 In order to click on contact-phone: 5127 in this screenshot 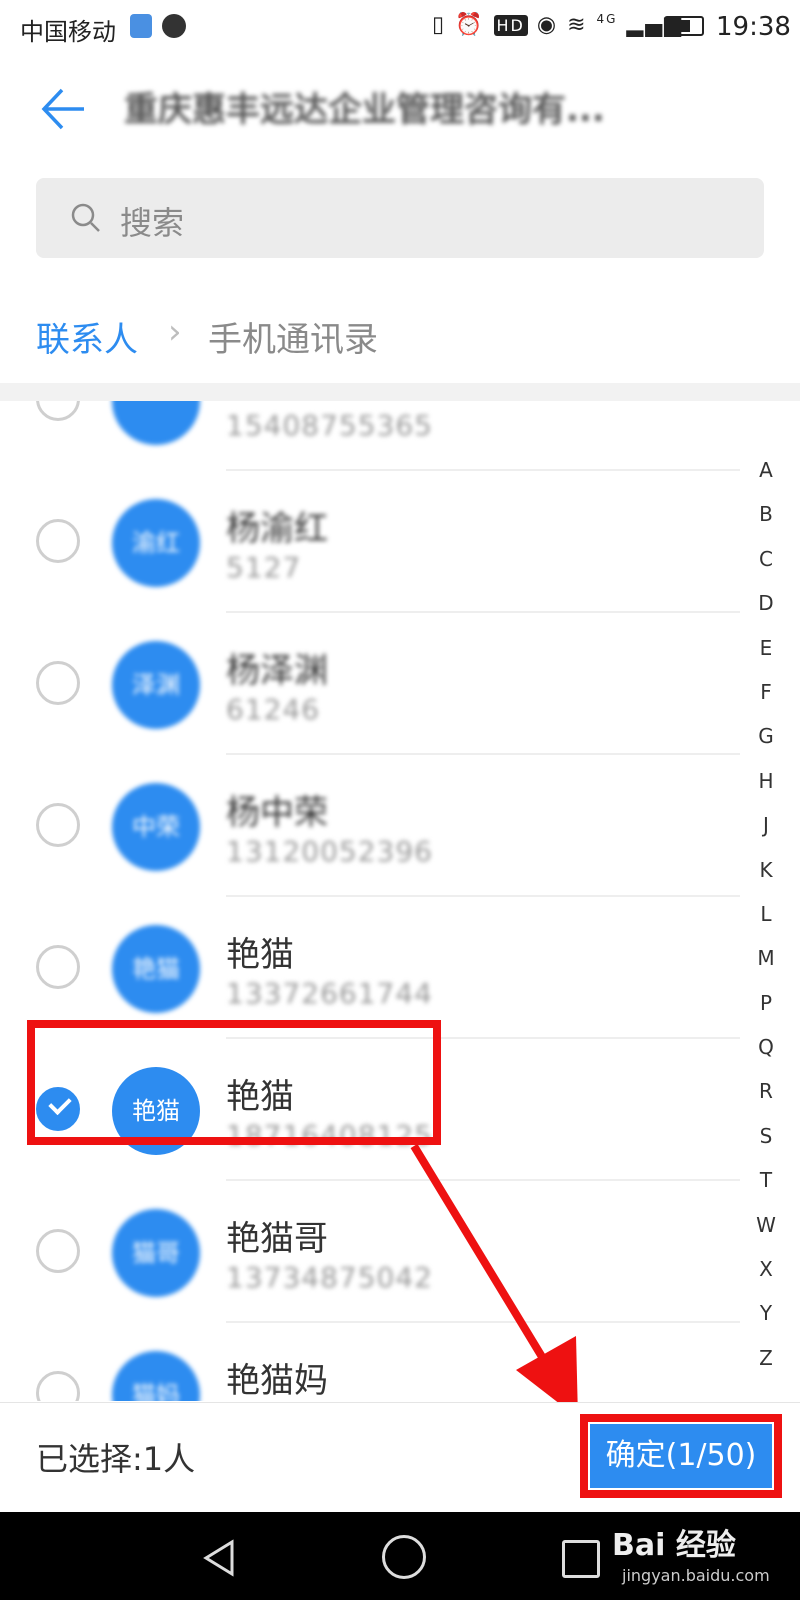, I will do `click(264, 567)`.